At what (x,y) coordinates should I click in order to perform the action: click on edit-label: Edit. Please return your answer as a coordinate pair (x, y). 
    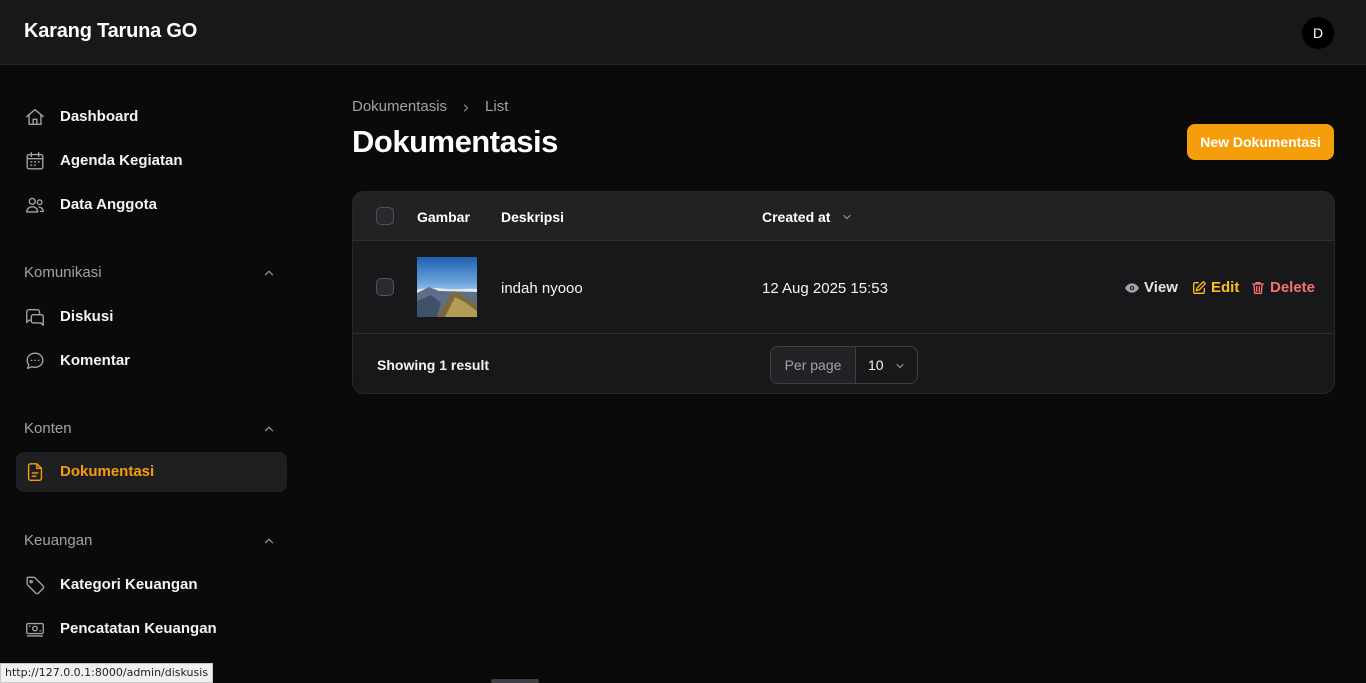
    Looking at the image, I should click on (1225, 287).